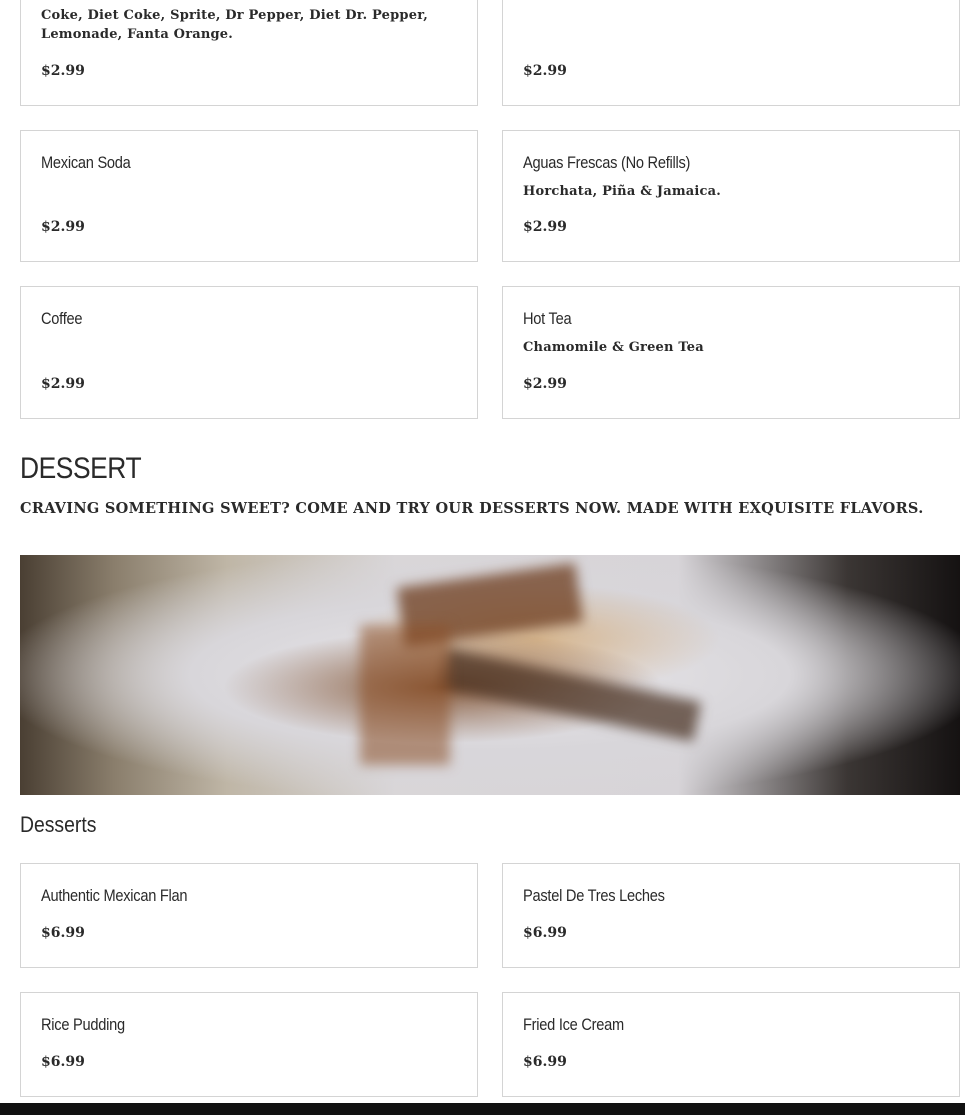 This screenshot has width=965, height=1115. I want to click on menu-item-card: Mexican Soda $2.99, so click(249, 196).